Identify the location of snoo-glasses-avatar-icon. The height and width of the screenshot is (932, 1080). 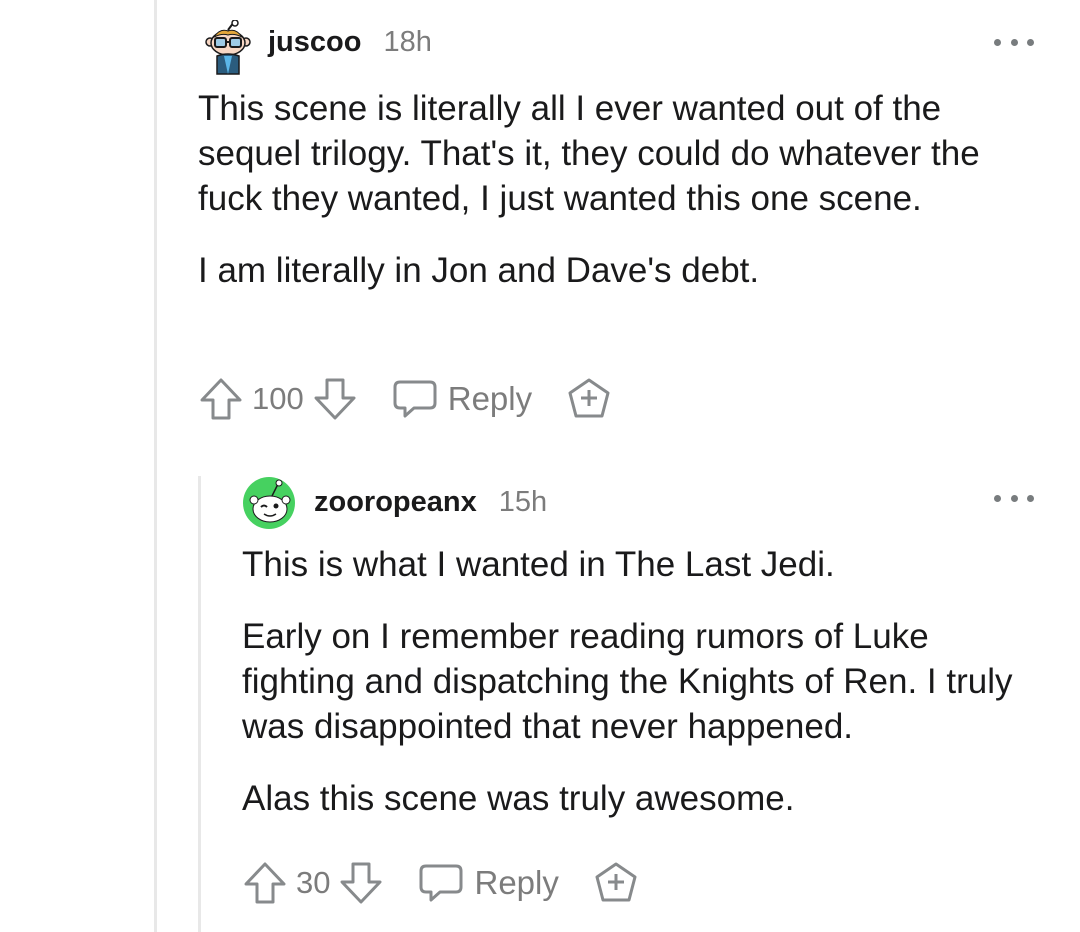
(228, 47).